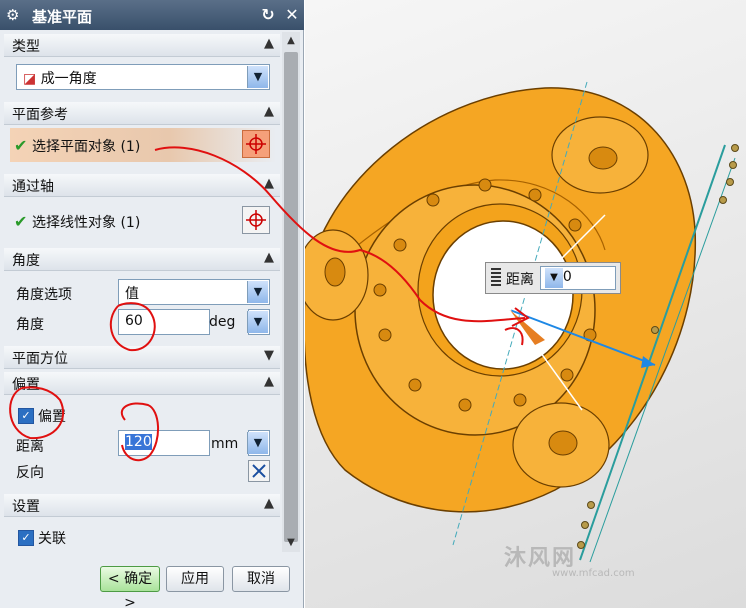  Describe the element at coordinates (52, 417) in the screenshot. I see `offset-checkbox-label: 偏置` at that location.